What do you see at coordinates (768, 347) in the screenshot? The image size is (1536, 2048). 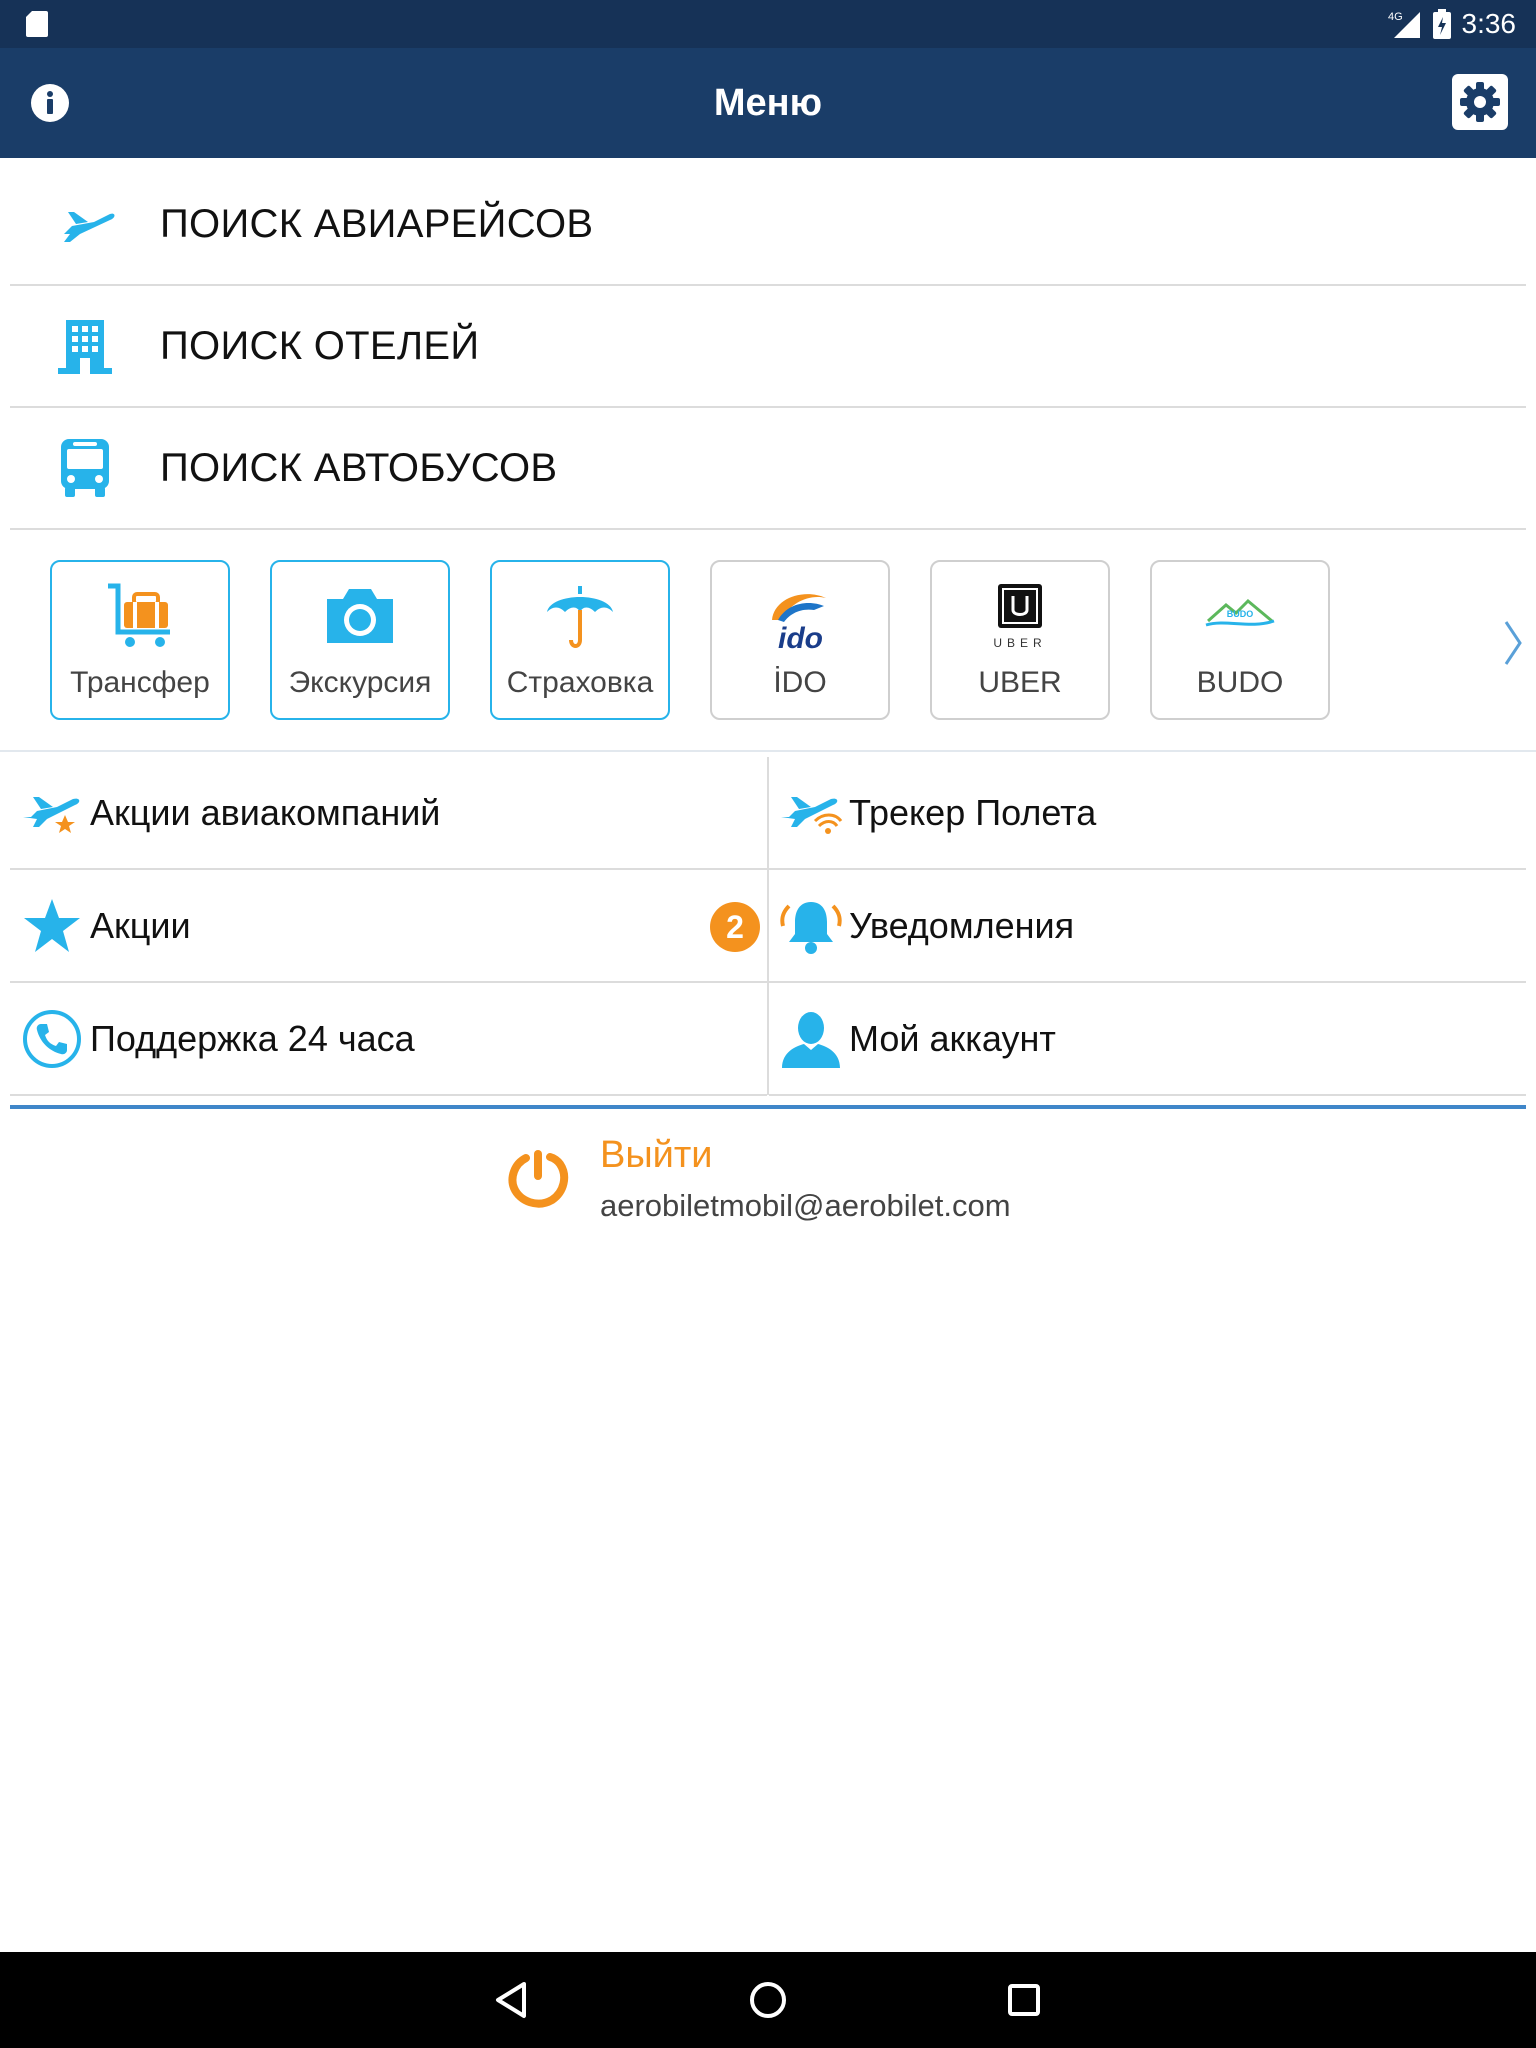 I see `menu-item-hotels: ПОИСК ОТЕЛЕЙ` at bounding box center [768, 347].